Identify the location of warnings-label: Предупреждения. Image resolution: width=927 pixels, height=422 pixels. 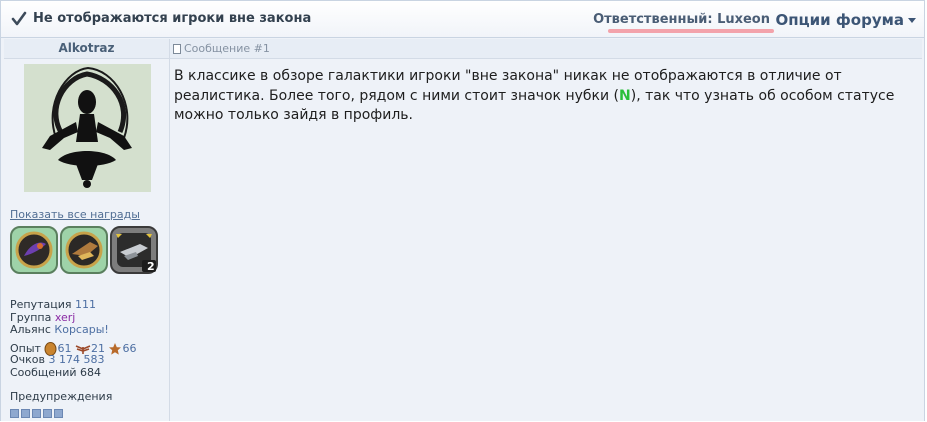
(61, 396).